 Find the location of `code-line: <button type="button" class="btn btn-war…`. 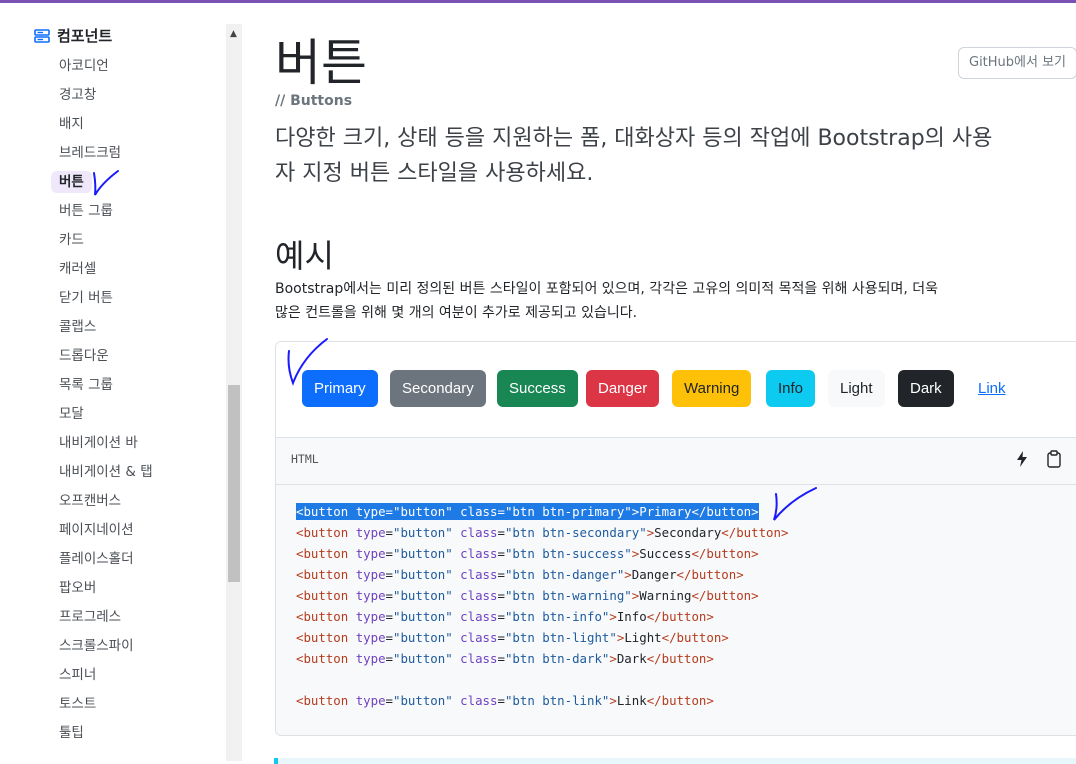

code-line: <button type="button" class="btn btn-war… is located at coordinates (527, 595).